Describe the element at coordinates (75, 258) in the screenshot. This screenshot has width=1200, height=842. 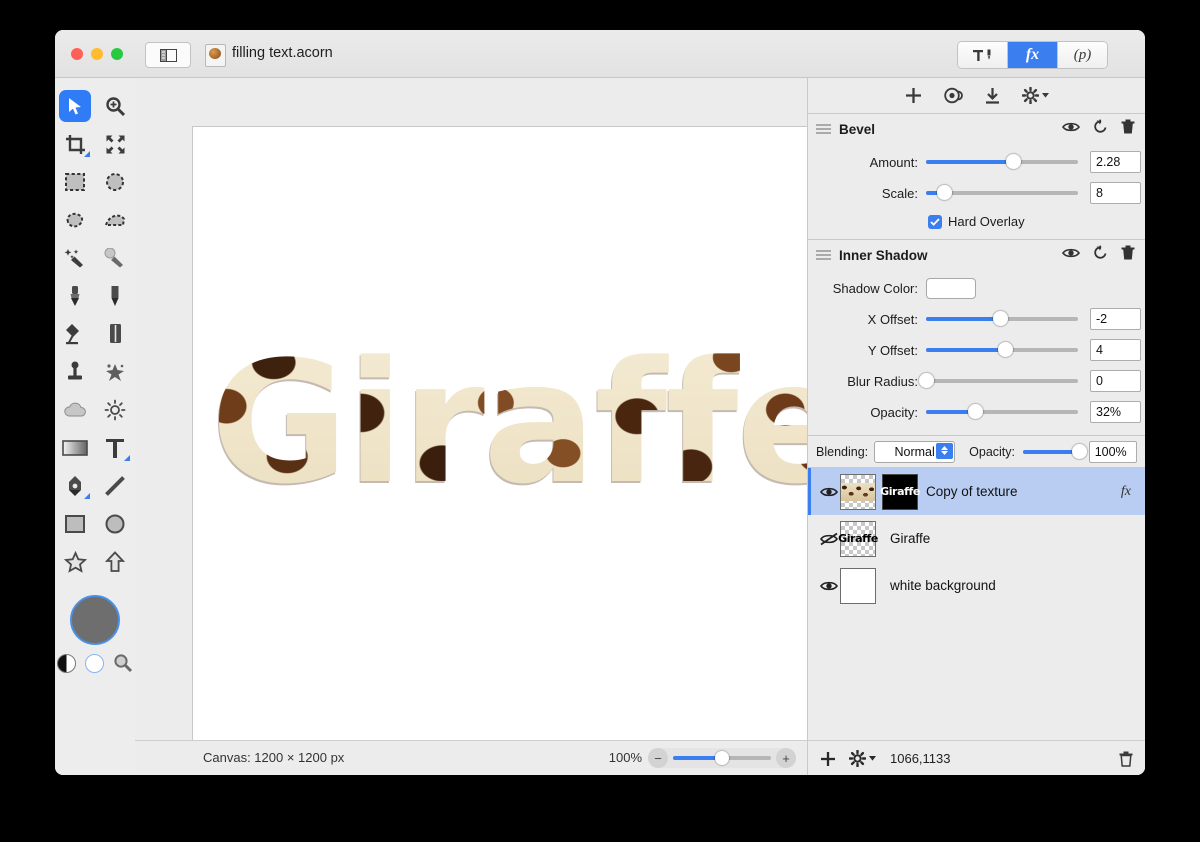
I see `tool-magic-wand` at that location.